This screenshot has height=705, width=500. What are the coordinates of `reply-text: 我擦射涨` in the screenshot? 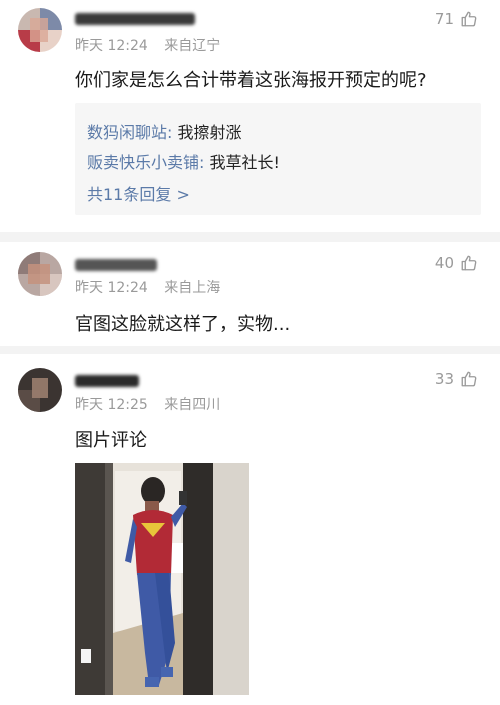 It's located at (209, 132).